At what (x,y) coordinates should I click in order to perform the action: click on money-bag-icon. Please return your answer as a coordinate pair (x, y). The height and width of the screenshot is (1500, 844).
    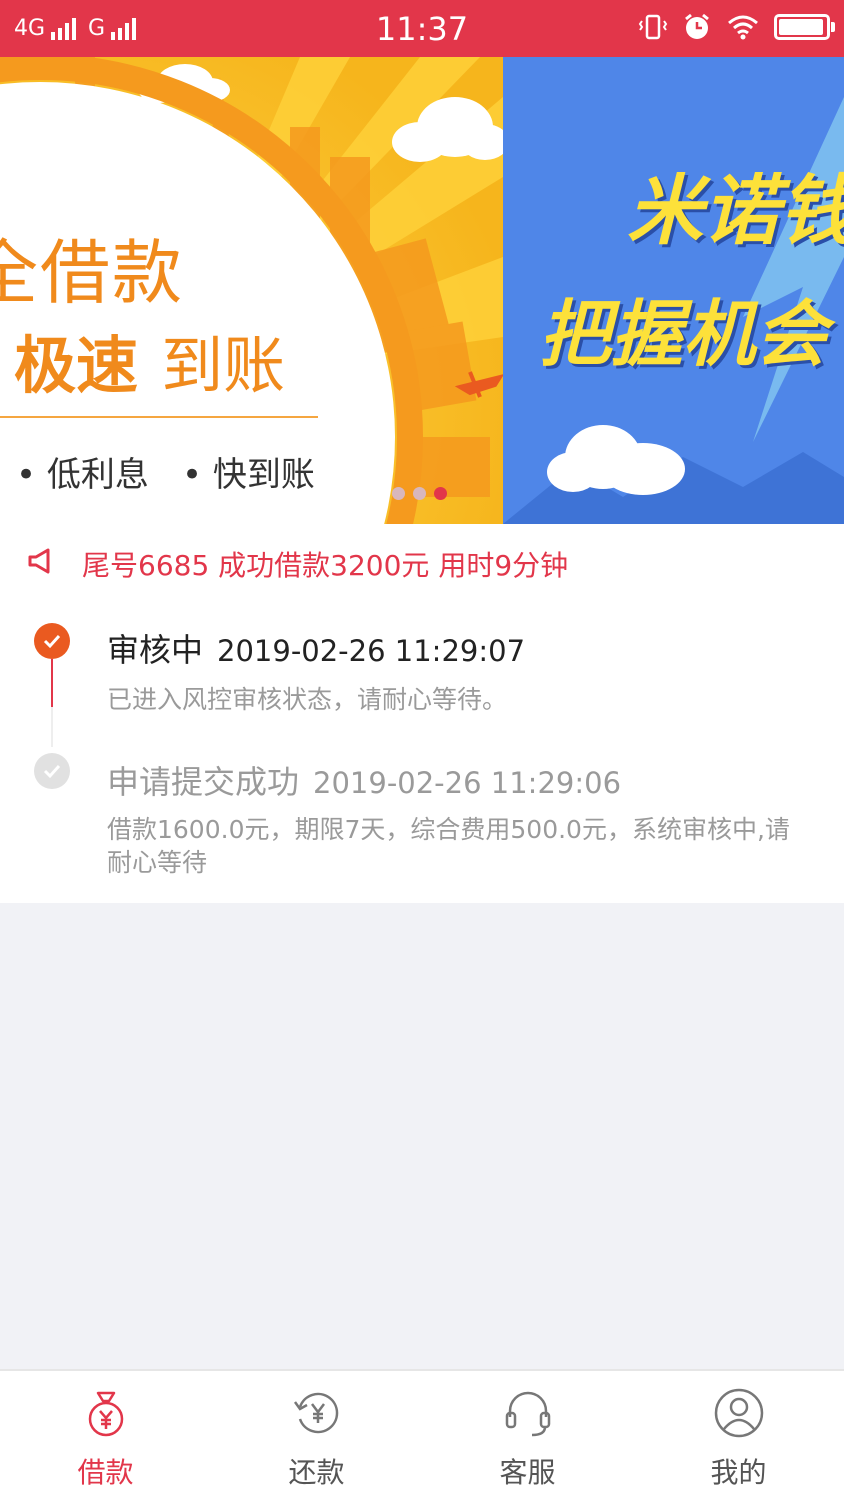
    Looking at the image, I should click on (106, 1414).